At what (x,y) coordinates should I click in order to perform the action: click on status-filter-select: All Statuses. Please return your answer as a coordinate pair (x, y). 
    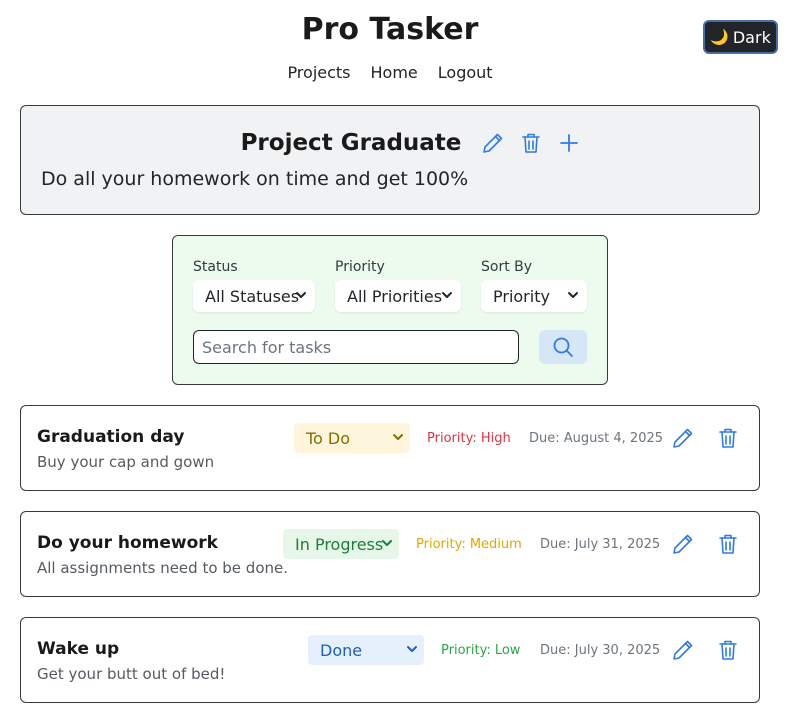
    Looking at the image, I should click on (254, 296).